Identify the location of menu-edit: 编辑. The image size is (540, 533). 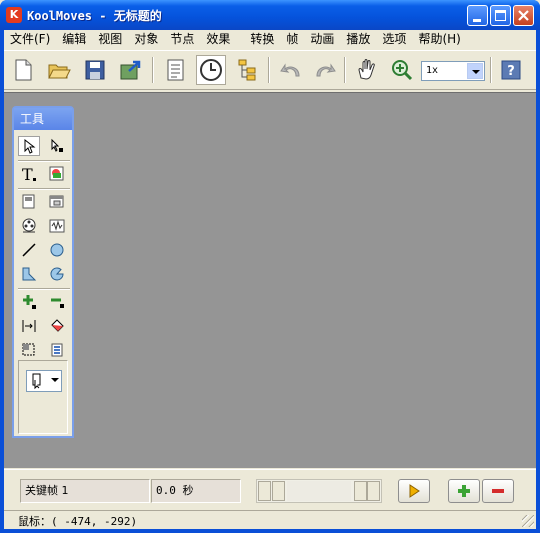
(74, 39).